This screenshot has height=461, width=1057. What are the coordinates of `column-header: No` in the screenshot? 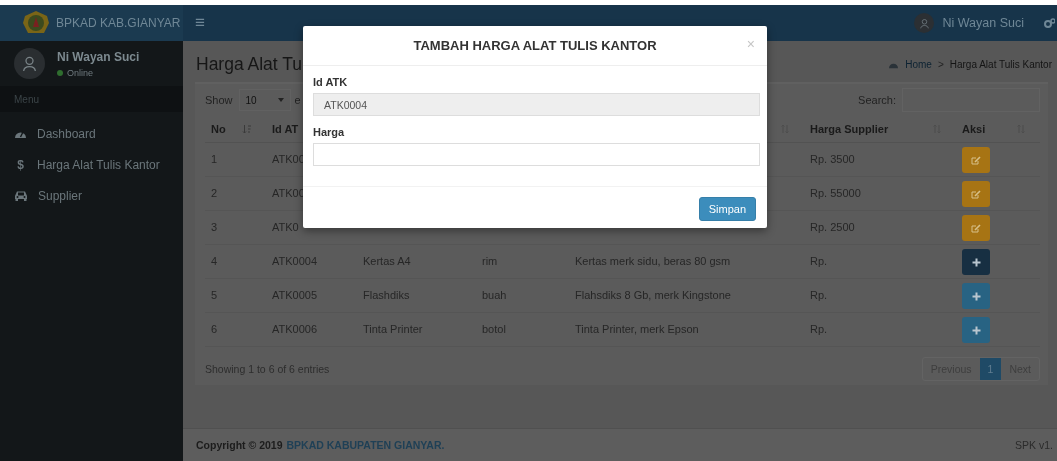 It's located at (218, 129).